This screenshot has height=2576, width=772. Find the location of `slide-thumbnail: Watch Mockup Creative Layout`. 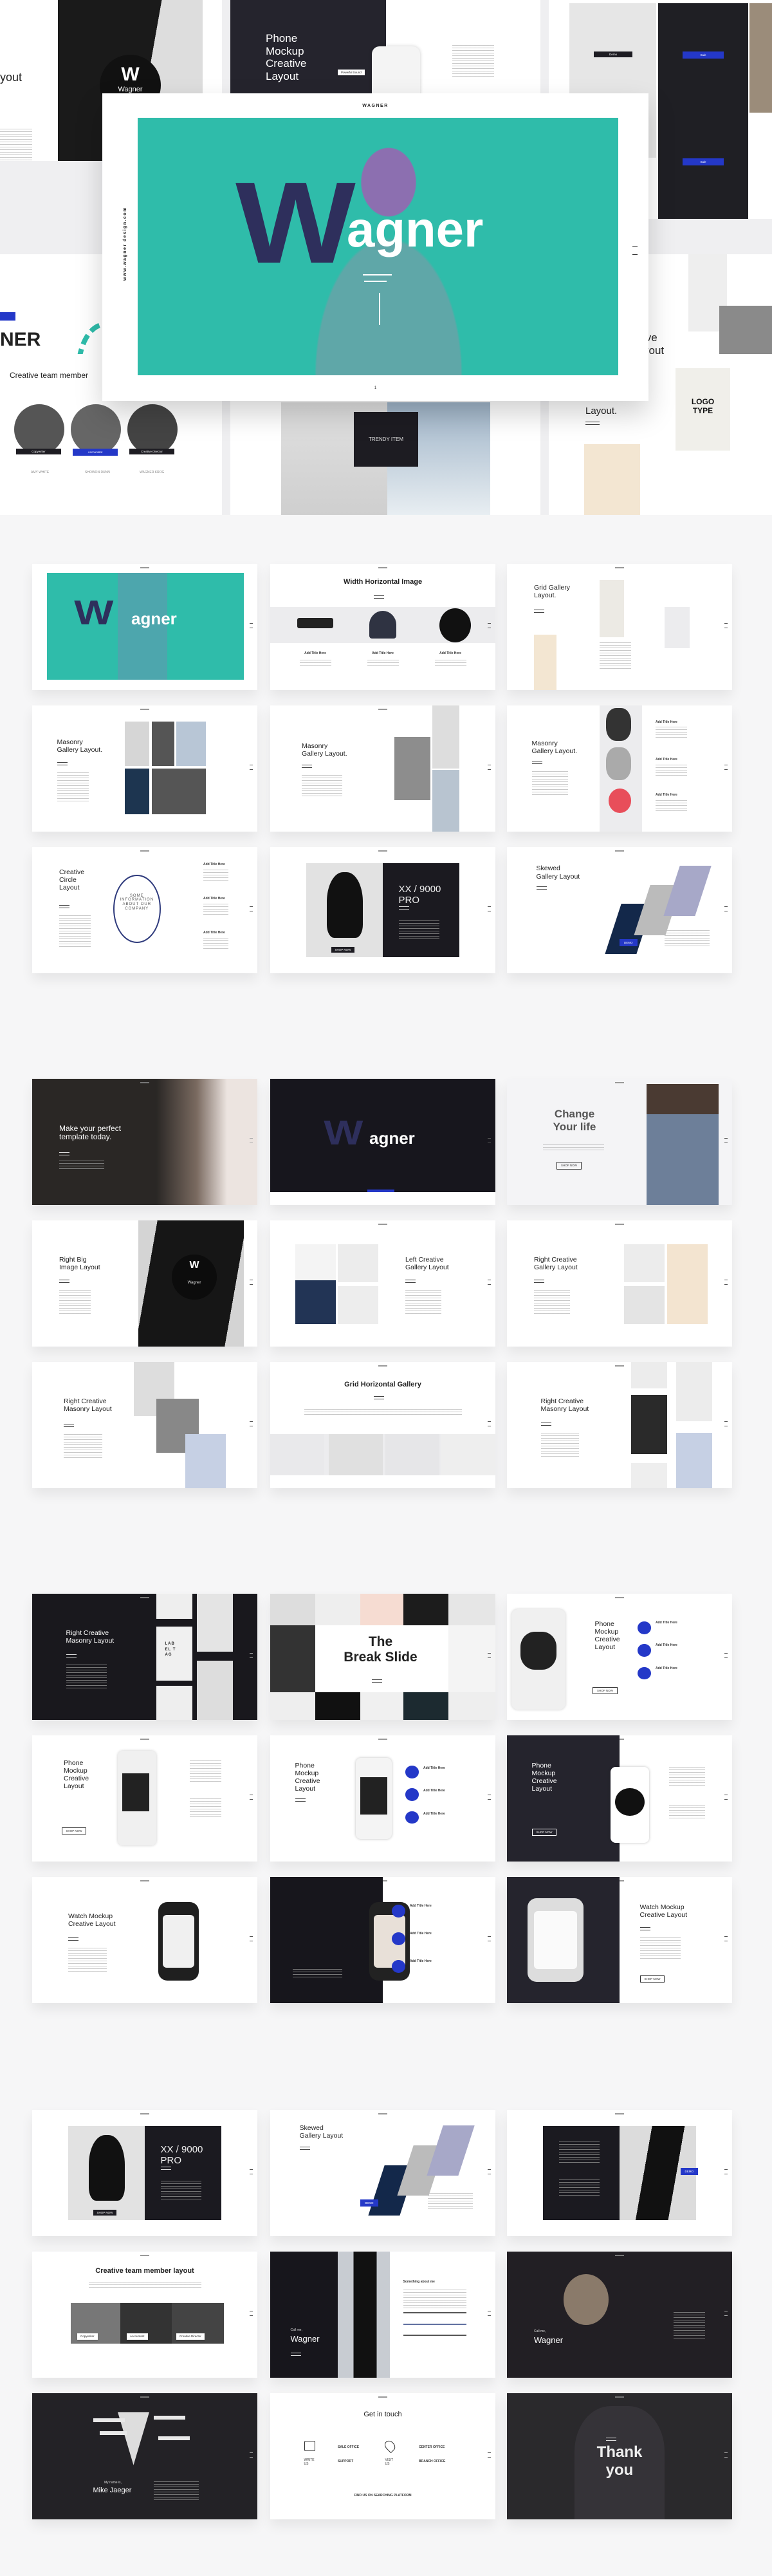

slide-thumbnail: Watch Mockup Creative Layout is located at coordinates (144, 1940).